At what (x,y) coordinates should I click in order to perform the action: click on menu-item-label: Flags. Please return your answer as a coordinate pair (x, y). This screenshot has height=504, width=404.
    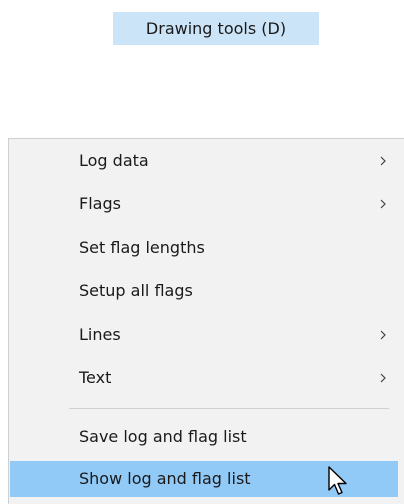
    Looking at the image, I should click on (100, 203).